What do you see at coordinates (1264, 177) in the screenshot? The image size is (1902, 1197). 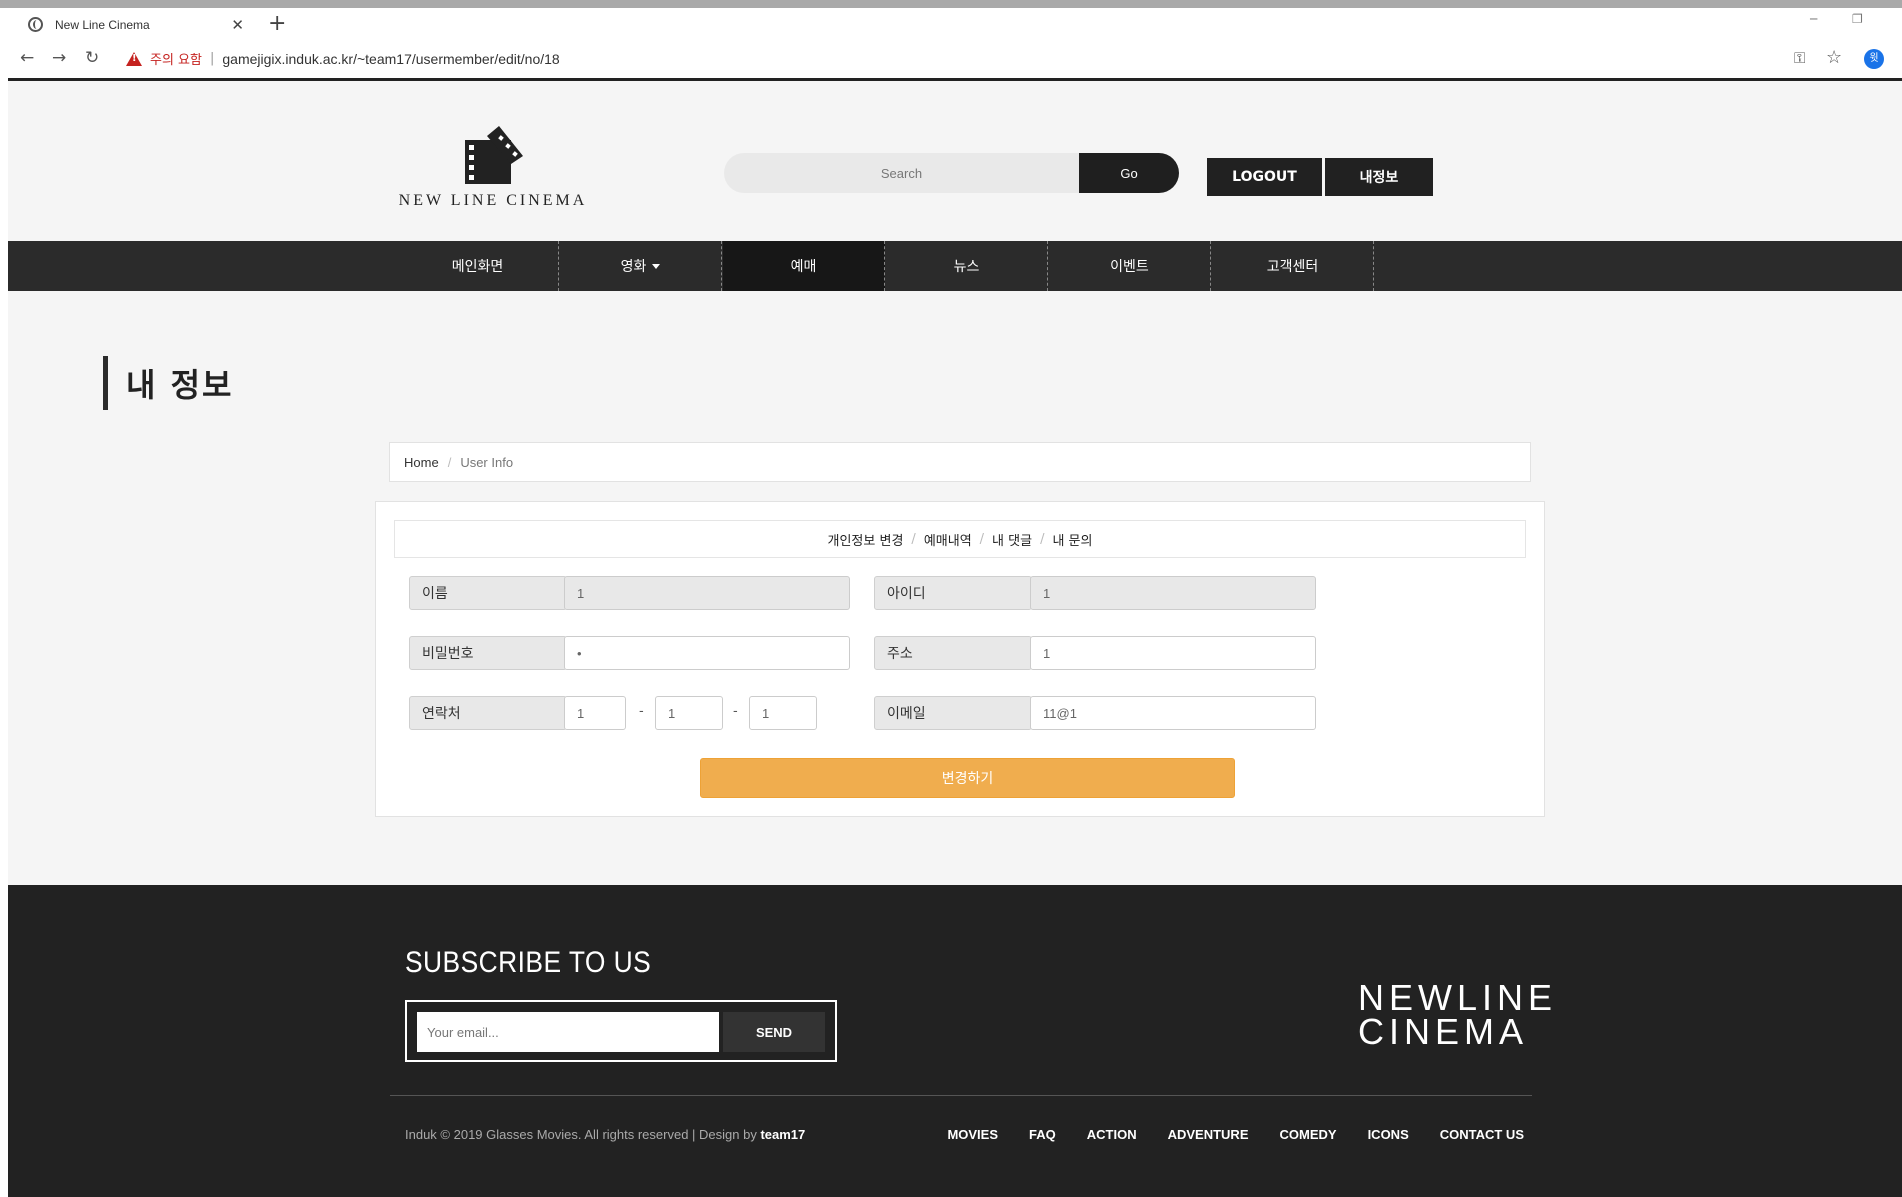 I see `logout-button: LOGOUT` at bounding box center [1264, 177].